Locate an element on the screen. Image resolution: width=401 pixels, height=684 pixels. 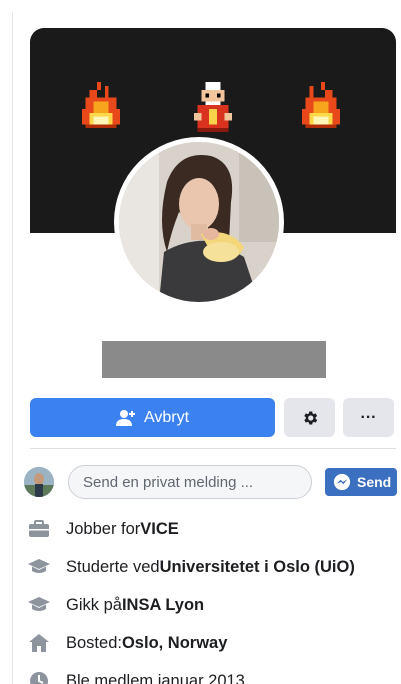
message-composer: Send is located at coordinates (212, 482).